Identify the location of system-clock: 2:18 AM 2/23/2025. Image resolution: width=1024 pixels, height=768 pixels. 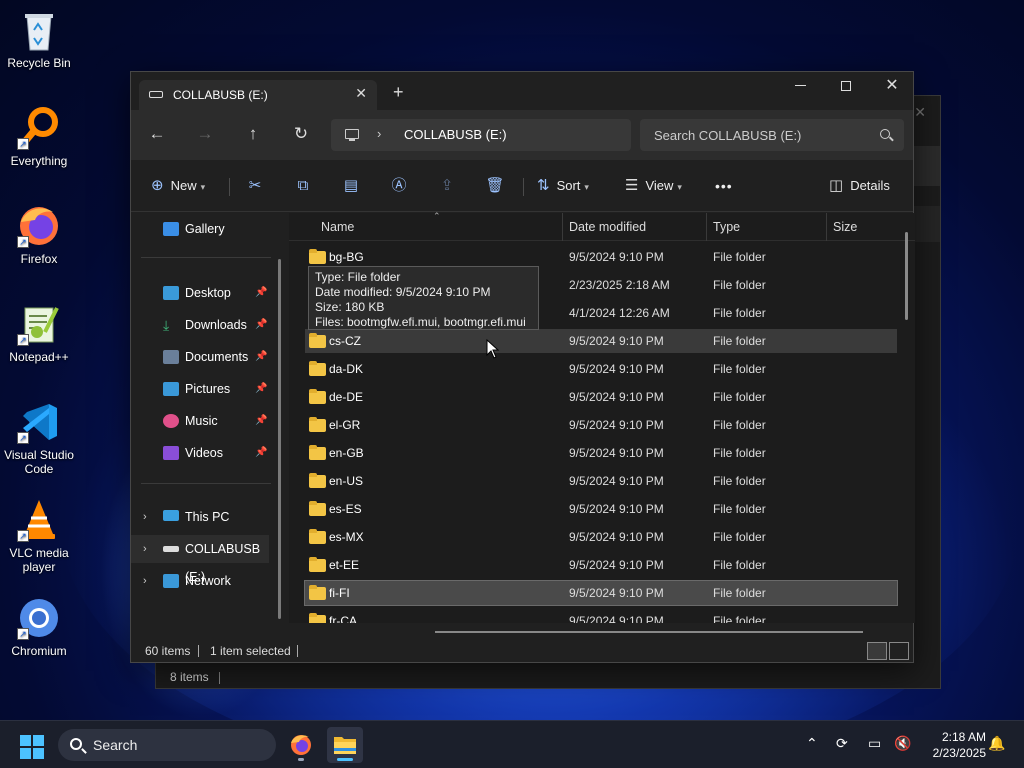
(953, 745).